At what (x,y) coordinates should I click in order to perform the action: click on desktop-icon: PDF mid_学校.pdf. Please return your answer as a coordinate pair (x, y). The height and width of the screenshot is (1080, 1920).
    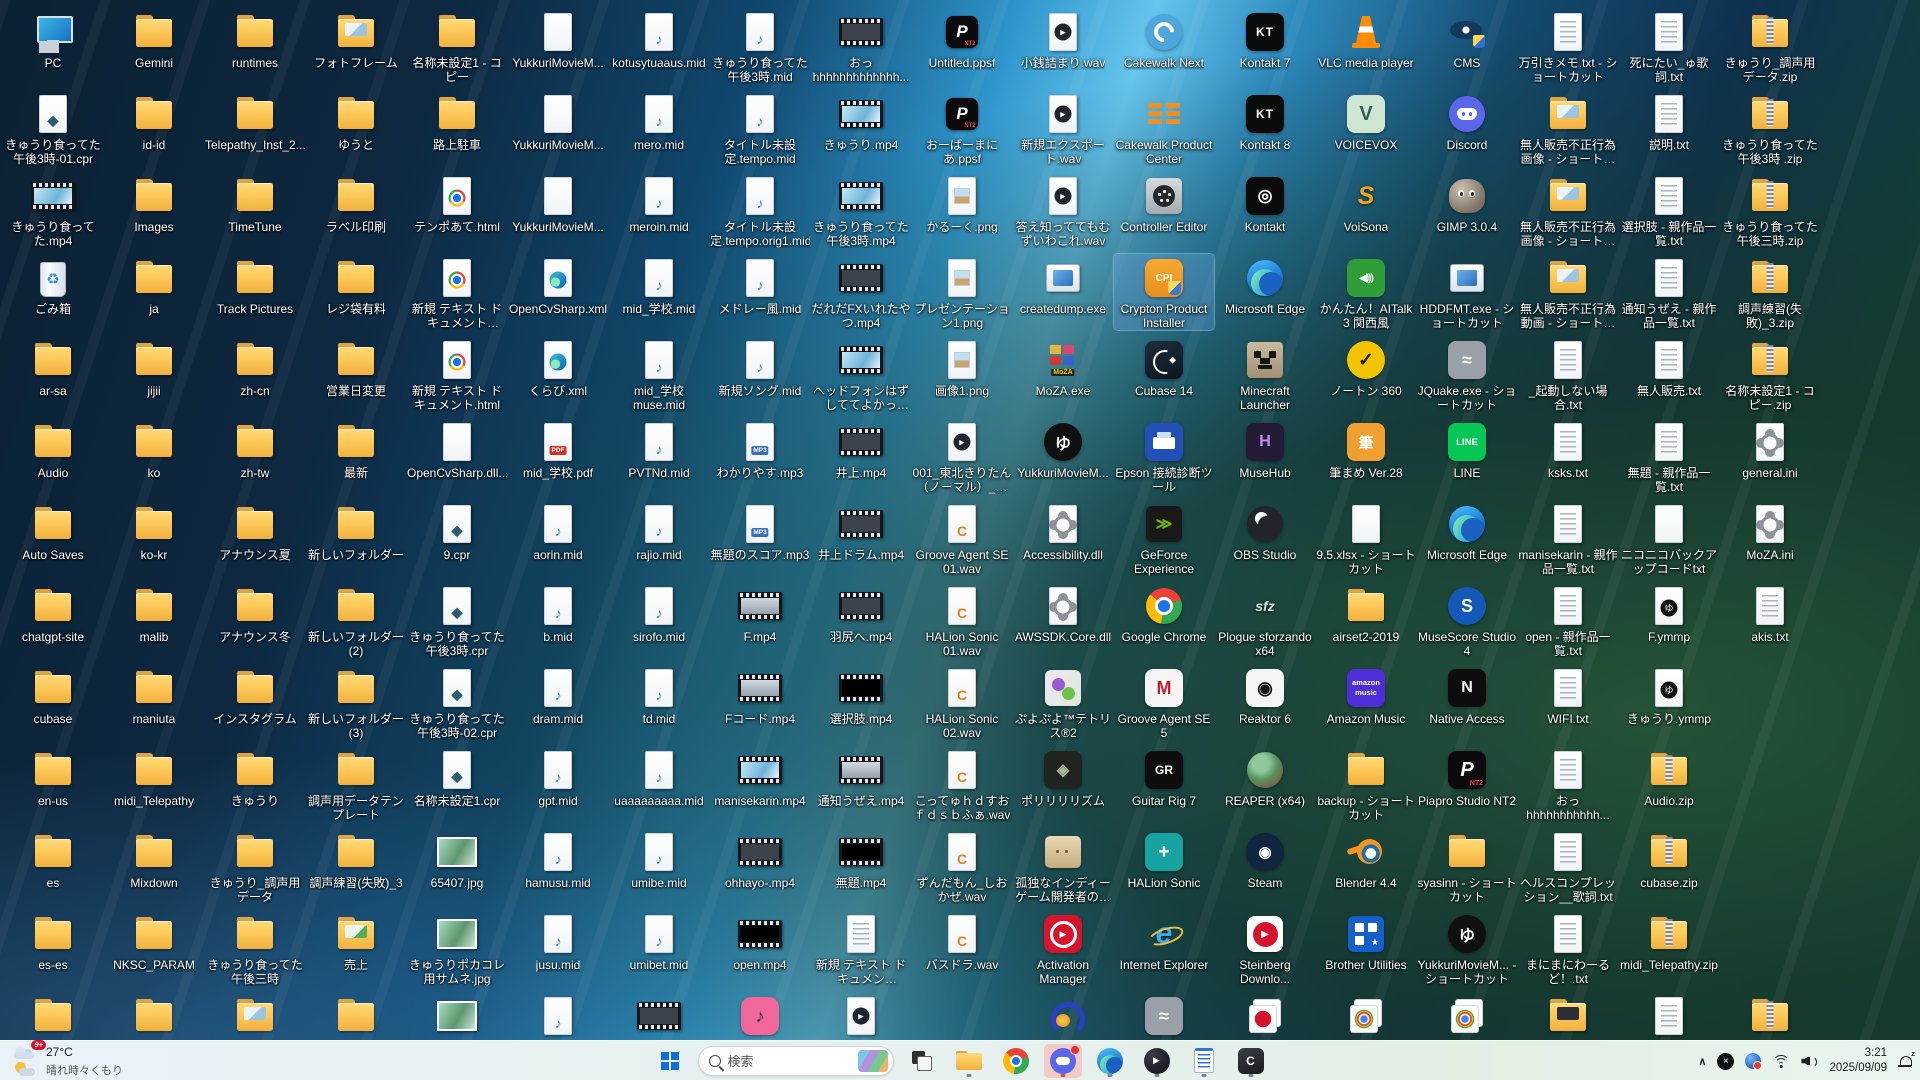
    Looking at the image, I should click on (558, 449).